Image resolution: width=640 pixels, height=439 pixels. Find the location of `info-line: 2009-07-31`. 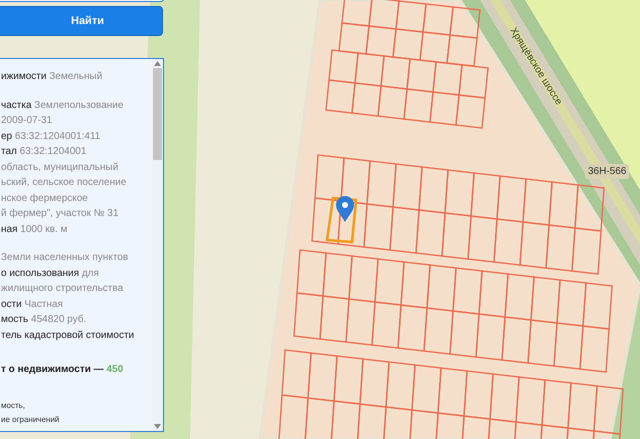

info-line: 2009-07-31 is located at coordinates (26, 121).